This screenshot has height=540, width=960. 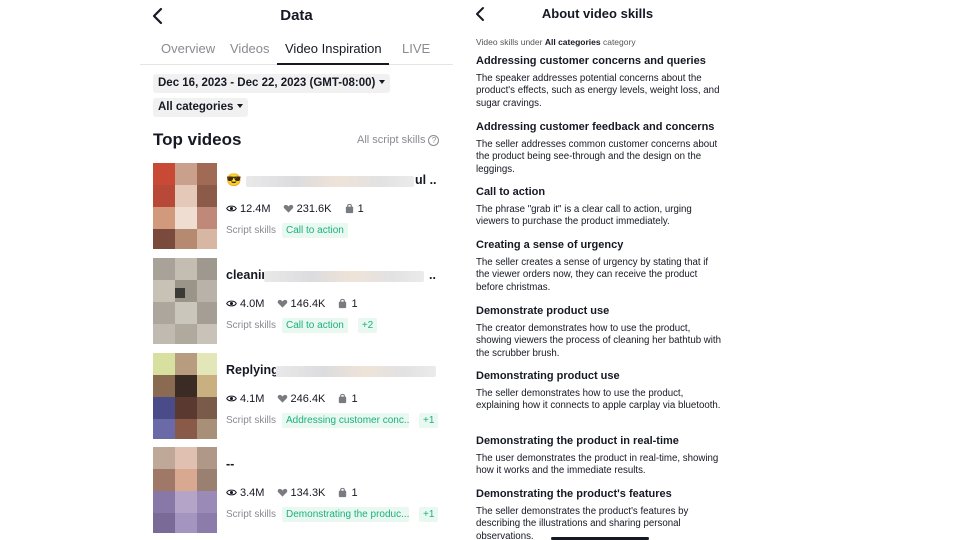 I want to click on skill-name: Demonstrate product use, so click(x=543, y=311).